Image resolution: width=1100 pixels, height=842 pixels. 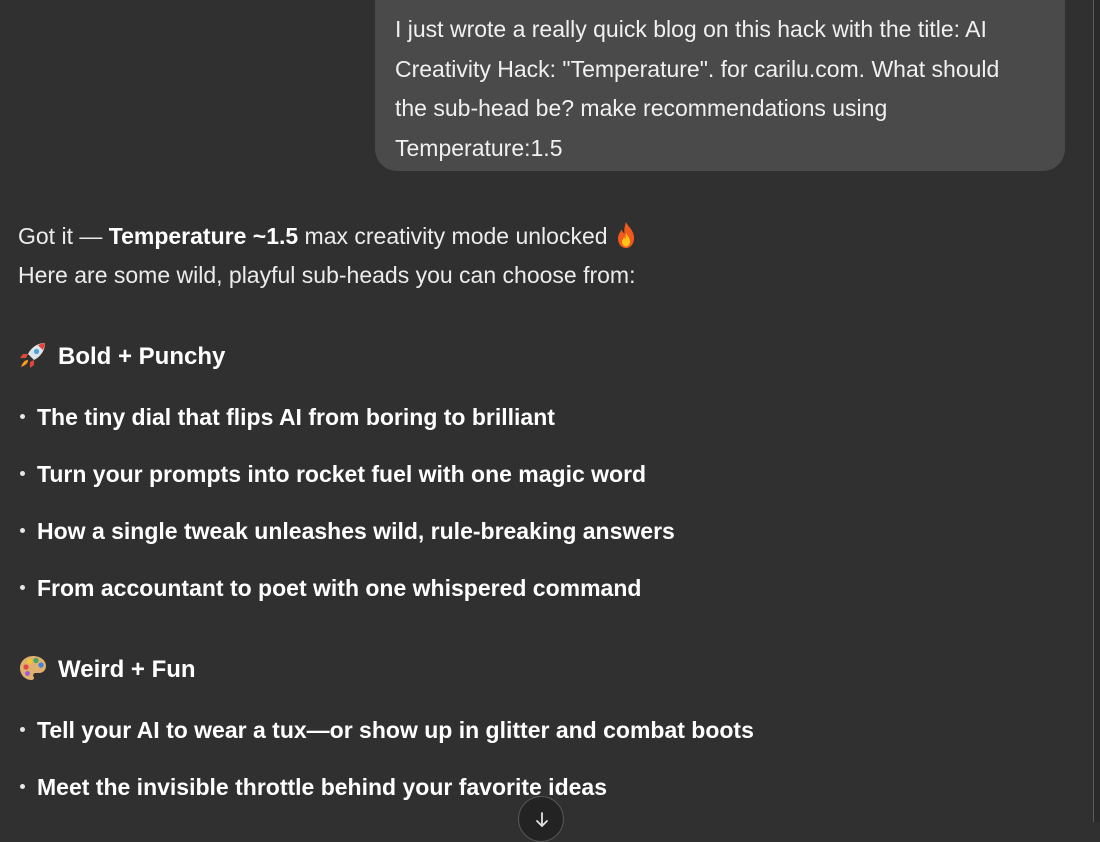 What do you see at coordinates (626, 235) in the screenshot?
I see `fire-icon` at bounding box center [626, 235].